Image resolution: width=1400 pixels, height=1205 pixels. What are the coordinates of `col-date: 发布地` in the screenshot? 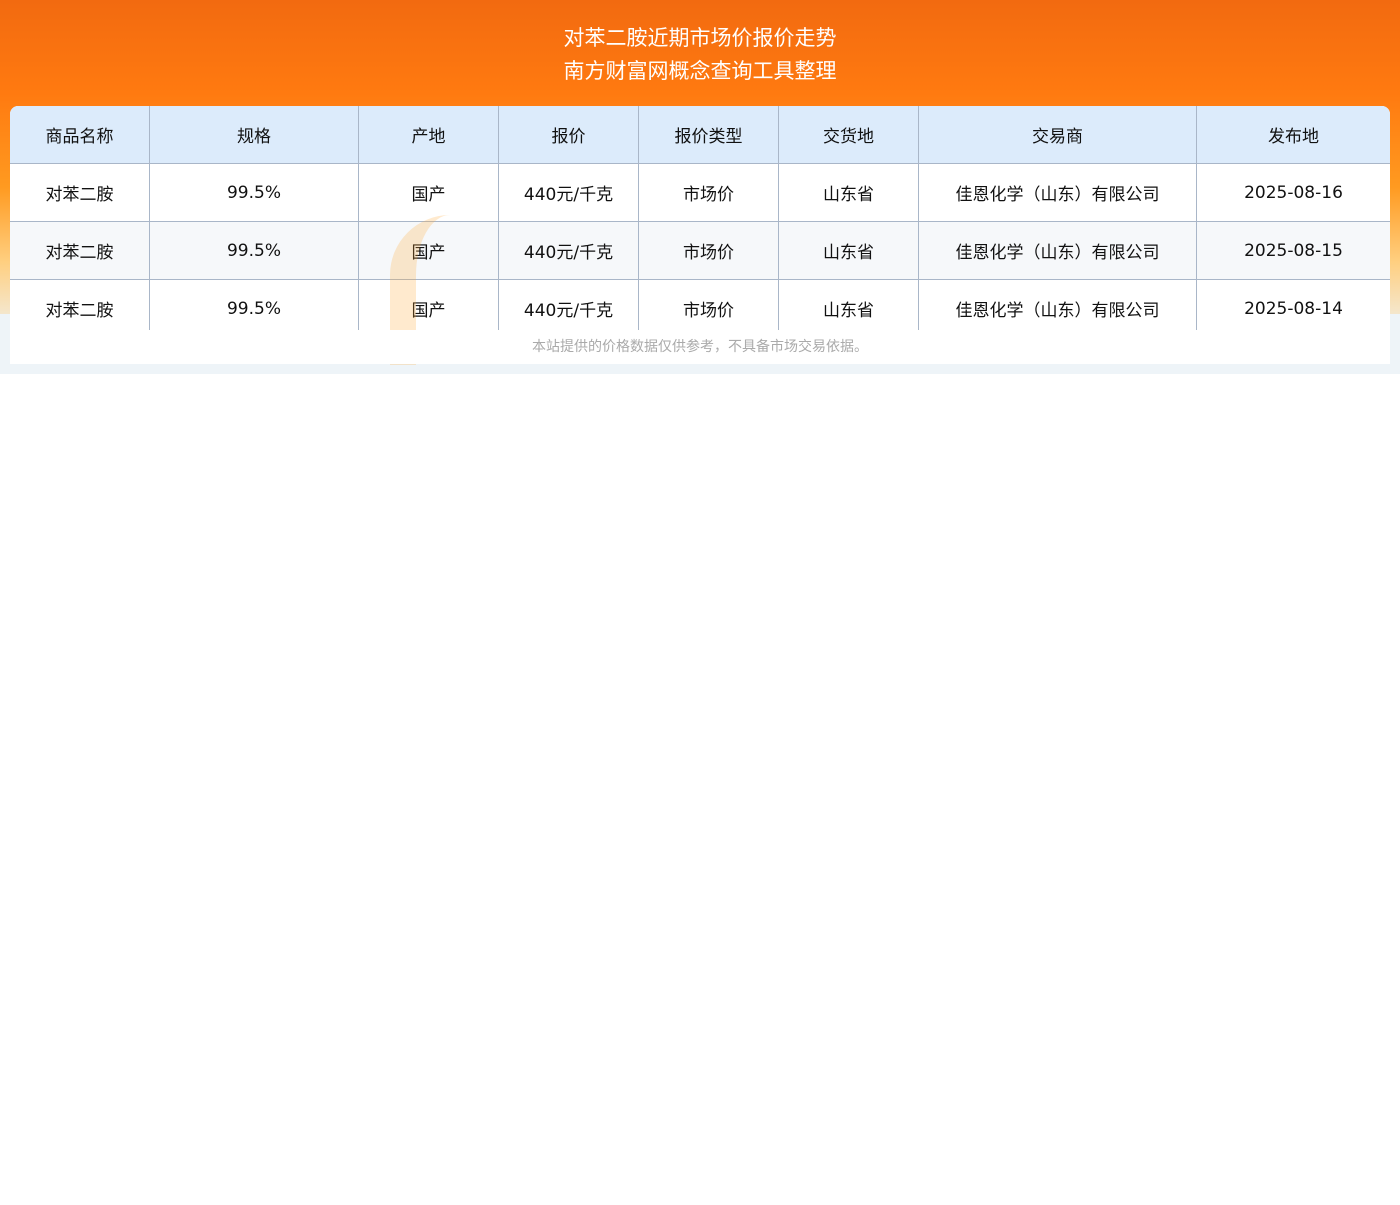 It's located at (1293, 135).